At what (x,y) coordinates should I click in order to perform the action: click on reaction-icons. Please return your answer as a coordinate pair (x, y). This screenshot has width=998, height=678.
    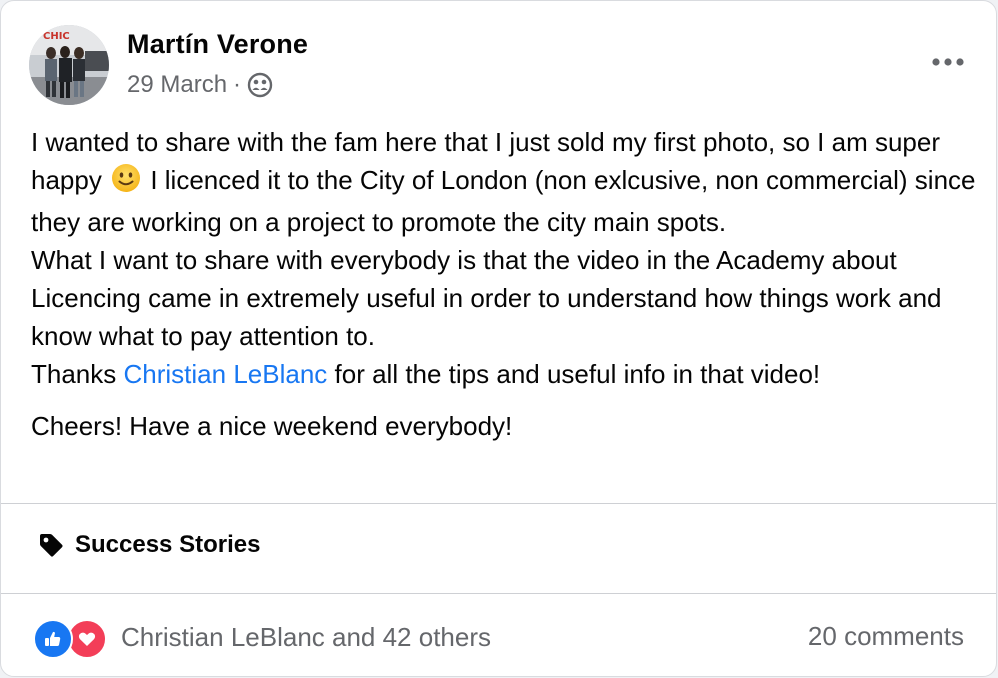
    Looking at the image, I should click on (71, 638).